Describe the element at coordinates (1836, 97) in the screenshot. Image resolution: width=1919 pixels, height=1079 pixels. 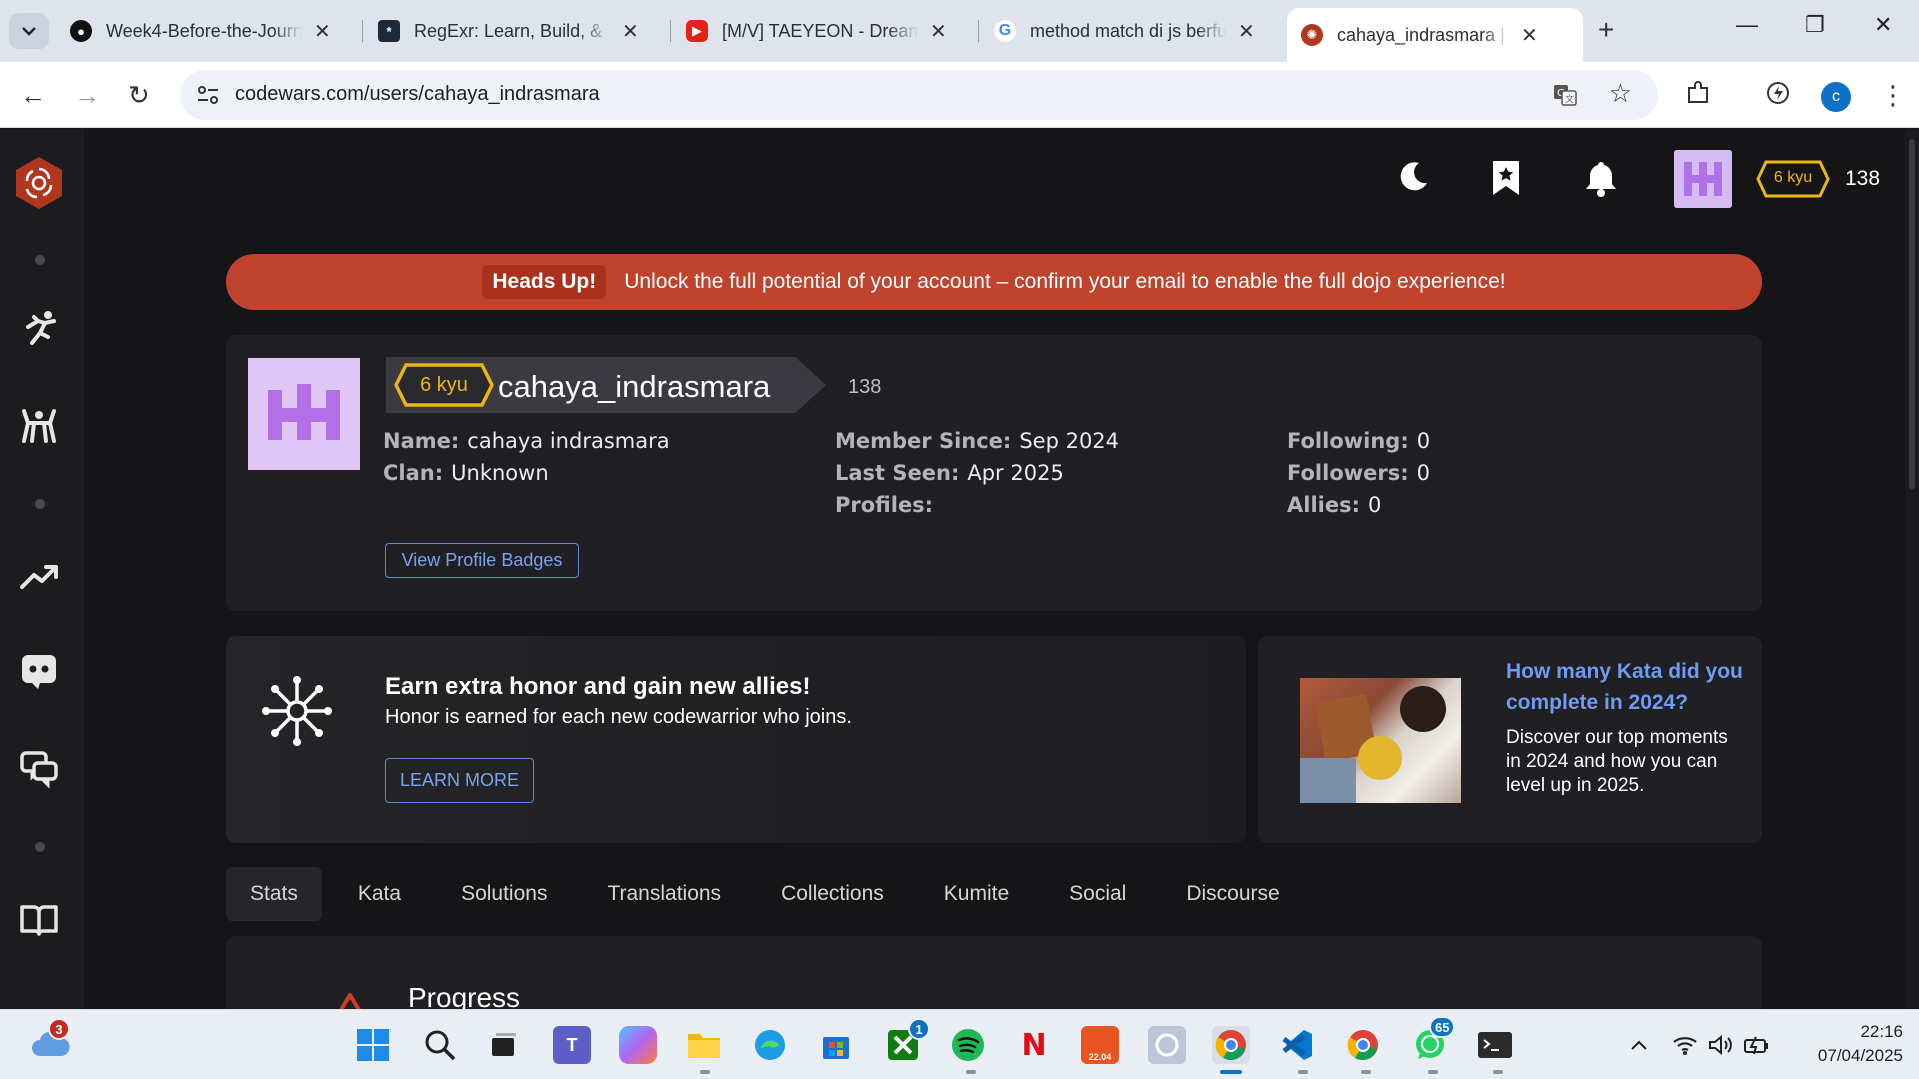
I see `browser-profile-avatar: c` at that location.